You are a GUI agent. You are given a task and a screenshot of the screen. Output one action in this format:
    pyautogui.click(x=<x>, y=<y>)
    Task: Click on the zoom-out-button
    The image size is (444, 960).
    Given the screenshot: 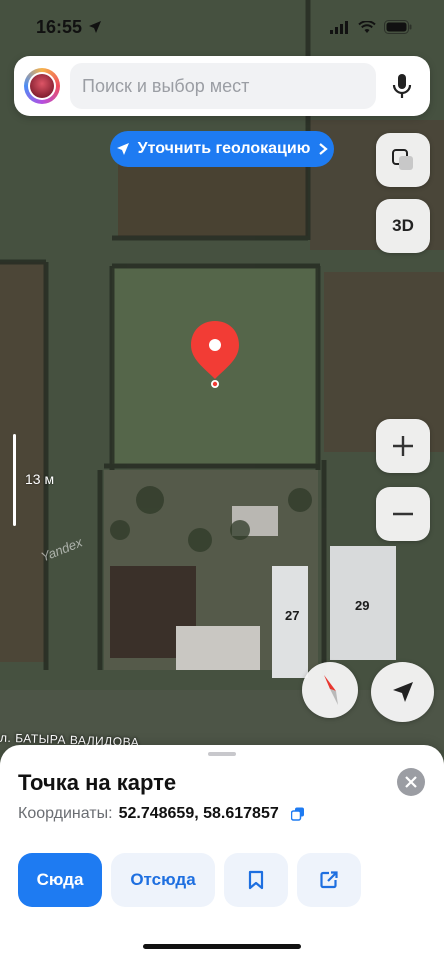 What is the action you would take?
    pyautogui.click(x=403, y=514)
    